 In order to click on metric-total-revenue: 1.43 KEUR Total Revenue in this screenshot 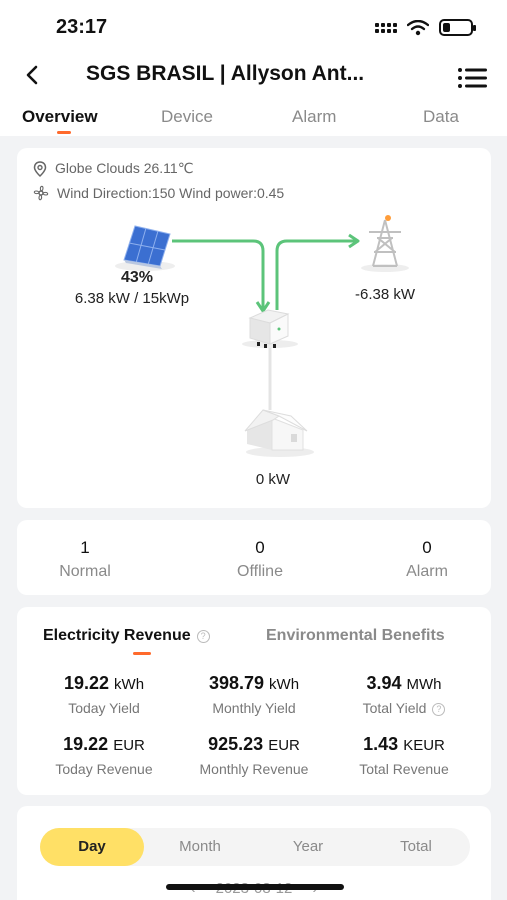, I will do `click(404, 755)`.